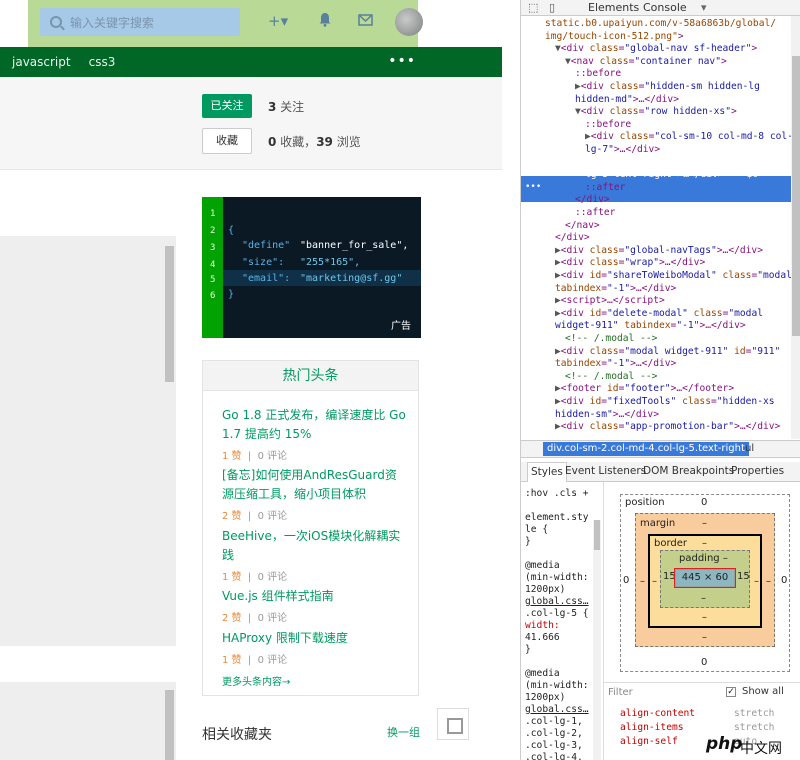 The width and height of the screenshot is (800, 760). I want to click on more-hot-news-link: 更多头条内容→, so click(256, 680).